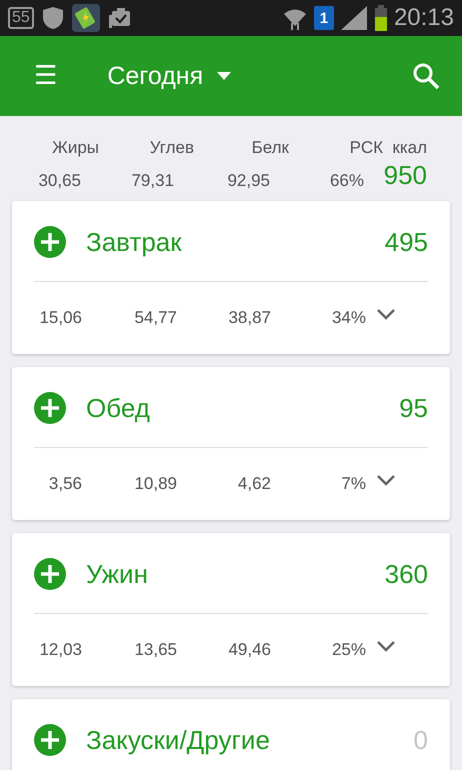 The width and height of the screenshot is (462, 770). What do you see at coordinates (60, 318) in the screenshot?
I see `macro-value: 15,06` at bounding box center [60, 318].